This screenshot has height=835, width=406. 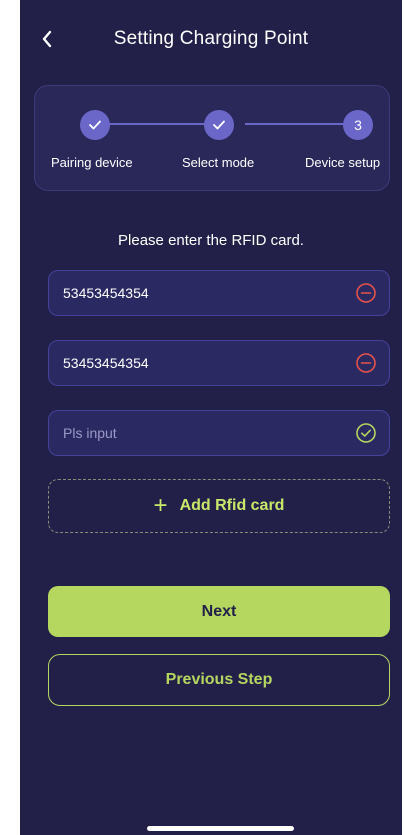 What do you see at coordinates (343, 162) in the screenshot?
I see `step-3-label: Device setup` at bounding box center [343, 162].